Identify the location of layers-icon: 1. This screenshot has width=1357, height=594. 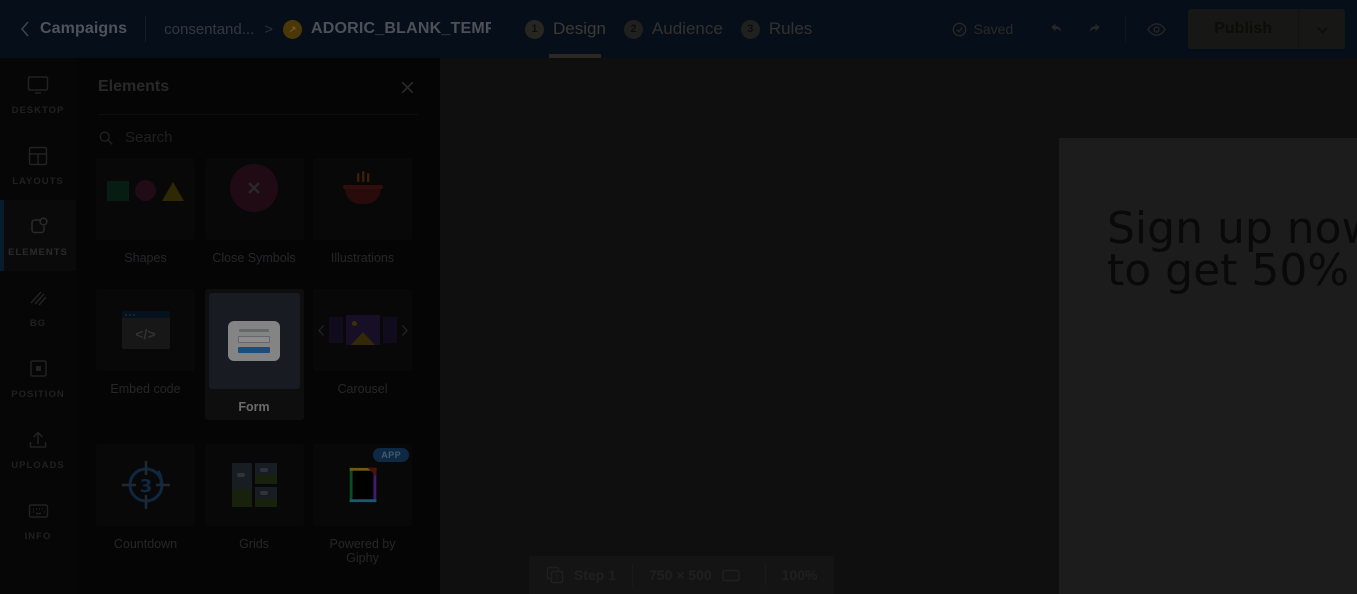
(555, 575).